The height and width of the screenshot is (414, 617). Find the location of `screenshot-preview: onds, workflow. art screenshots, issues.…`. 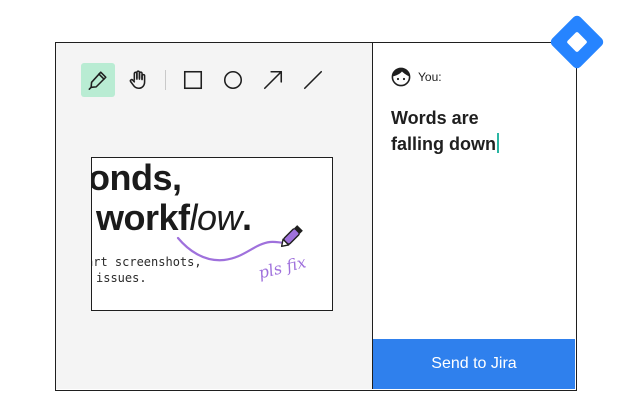

screenshot-preview: onds, workflow. art screenshots, issues.… is located at coordinates (212, 234).